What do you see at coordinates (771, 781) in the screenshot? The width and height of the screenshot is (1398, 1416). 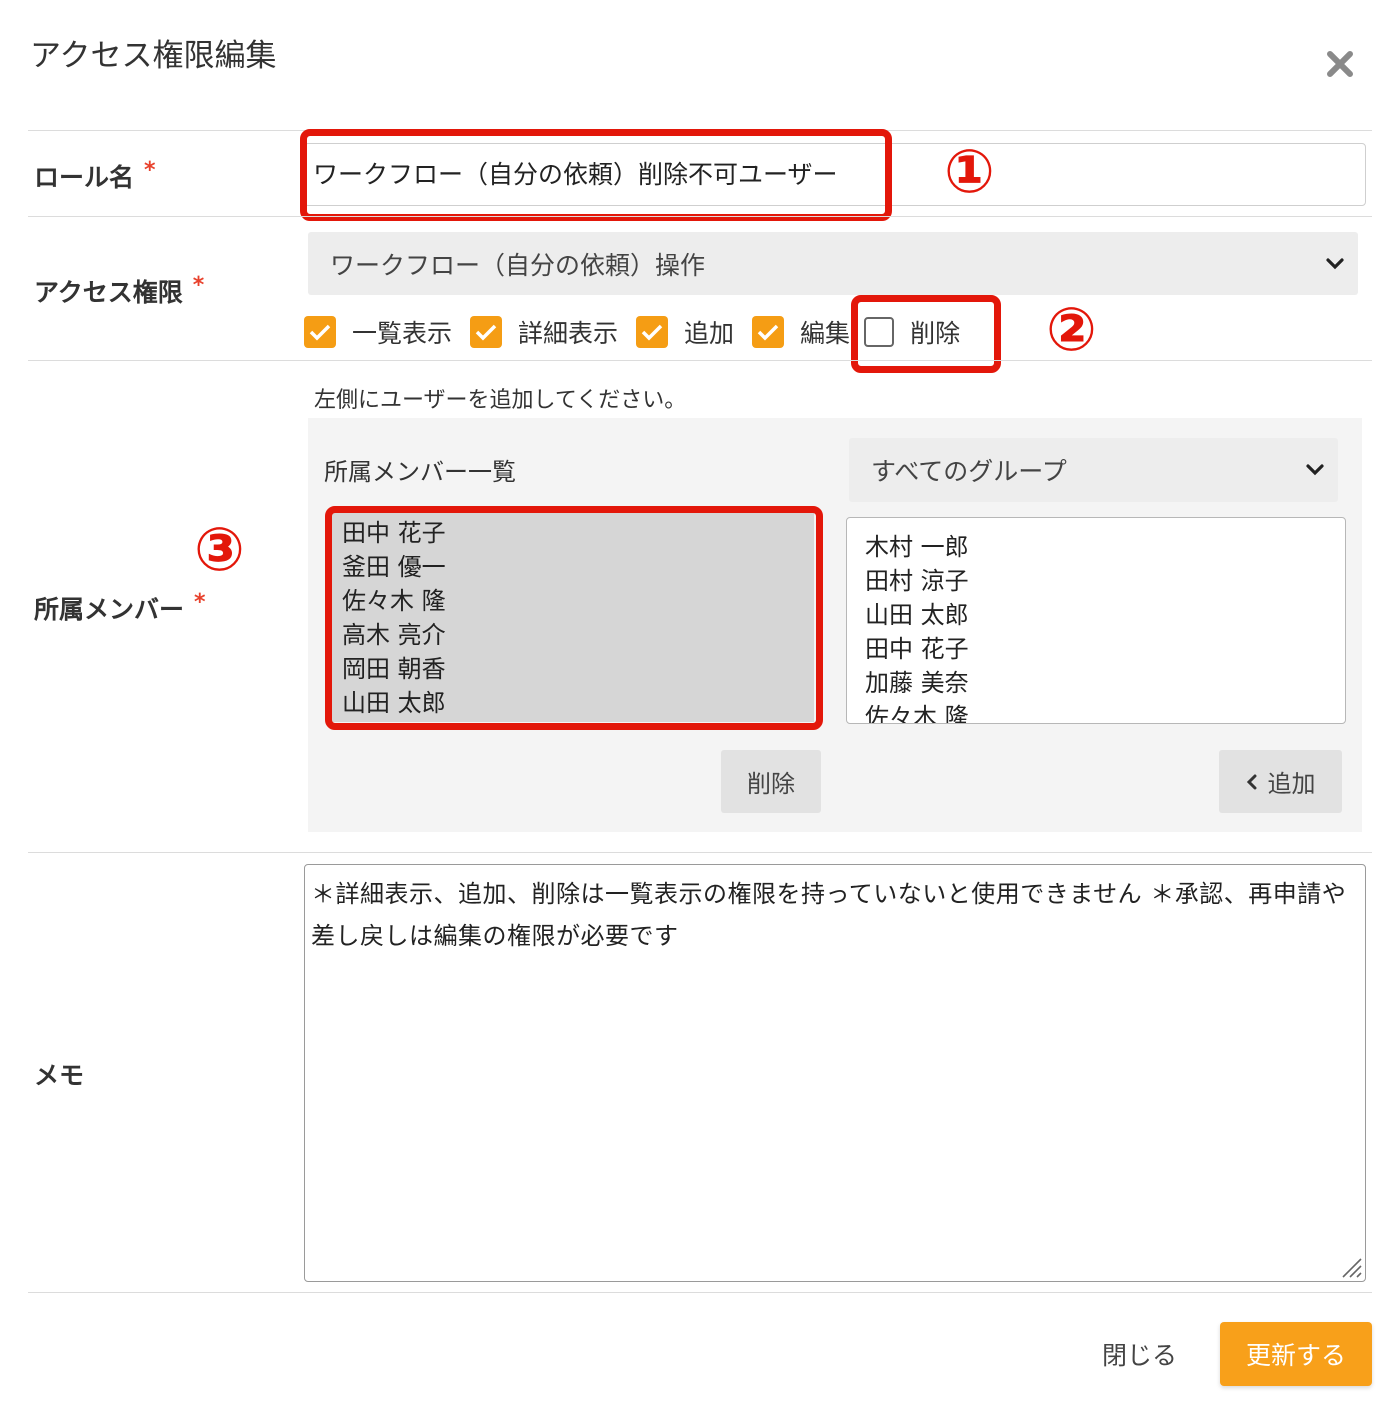 I see `remove-member-button: 削除` at bounding box center [771, 781].